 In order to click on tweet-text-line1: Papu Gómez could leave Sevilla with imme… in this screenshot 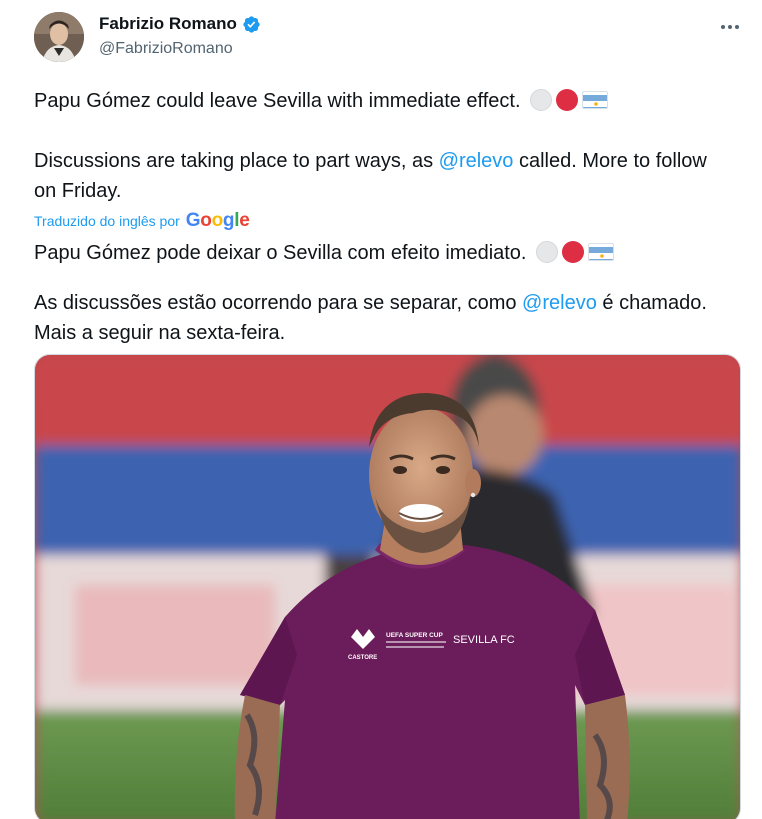, I will do `click(384, 101)`.